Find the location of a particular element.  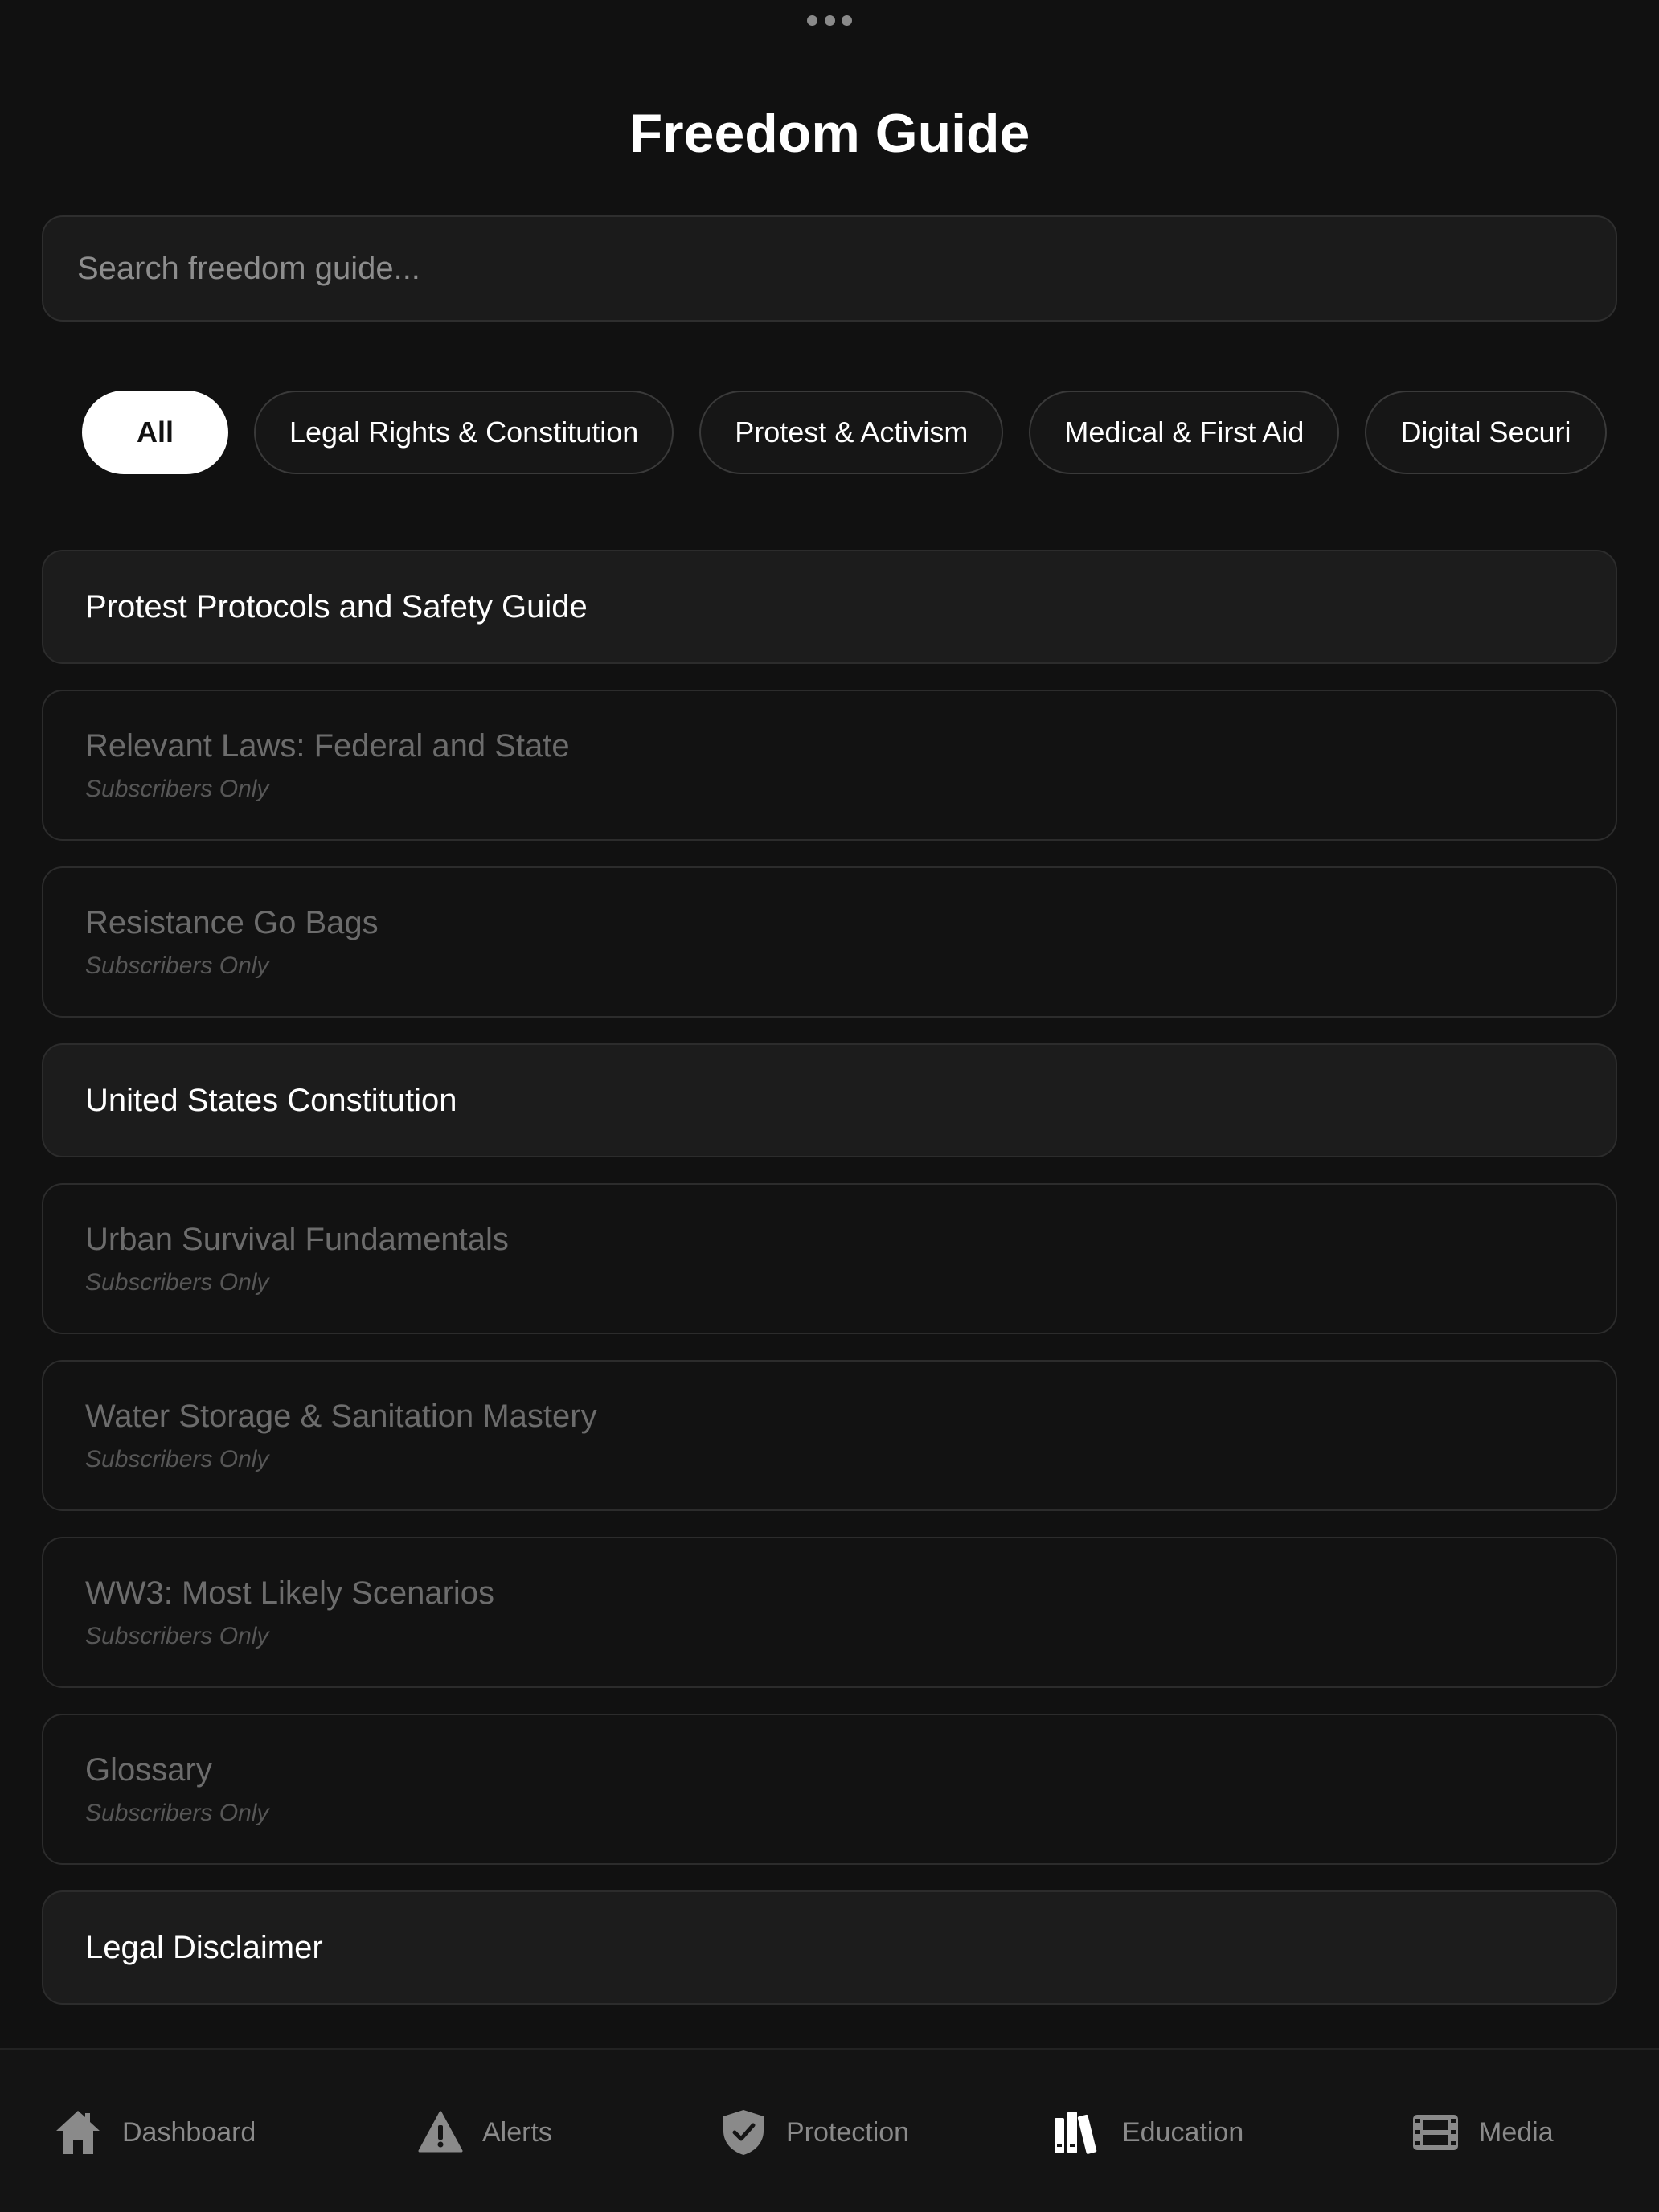

category-chip-all: All is located at coordinates (155, 432).